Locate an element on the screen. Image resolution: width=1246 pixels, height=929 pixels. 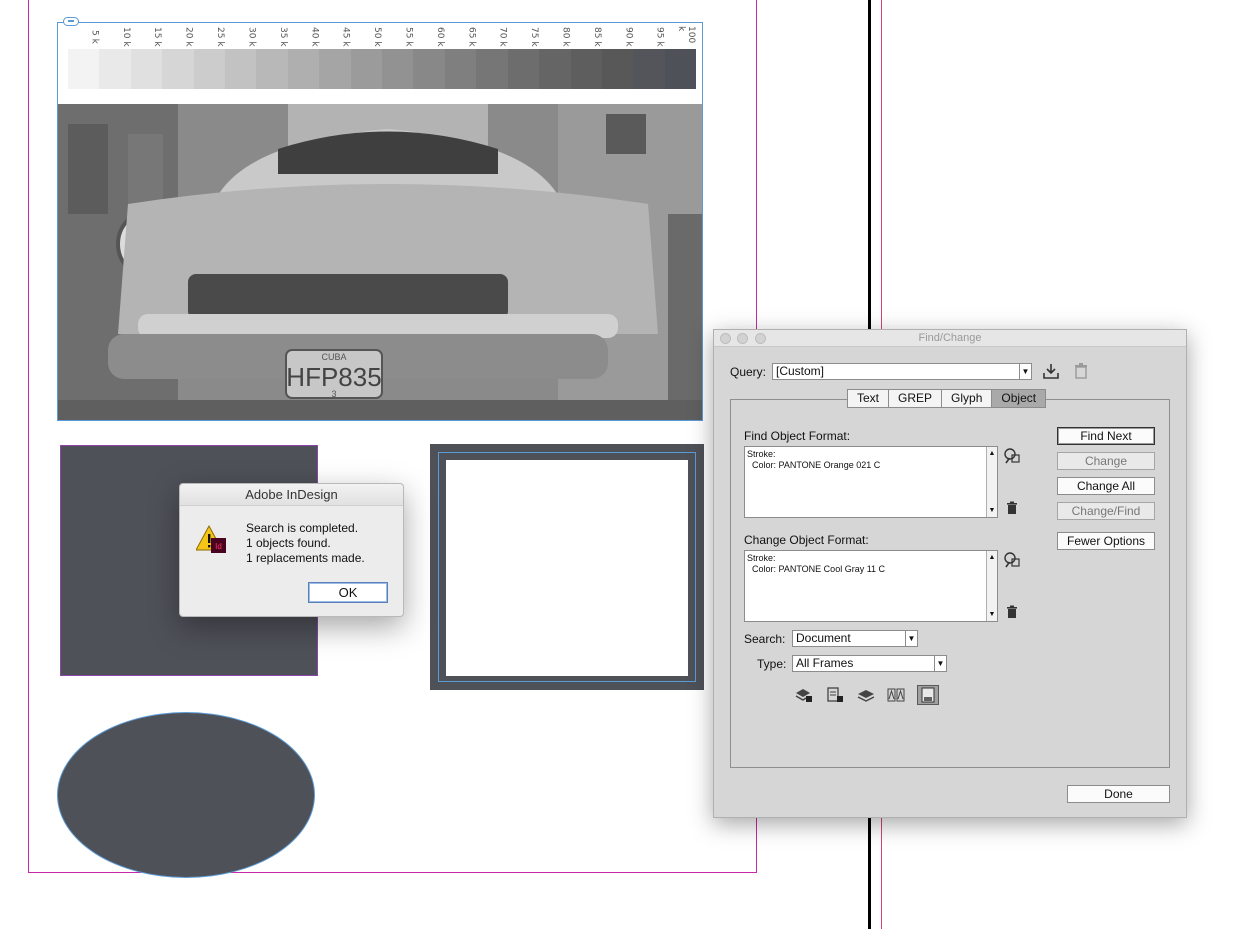
save-query-icon is located at coordinates (1051, 371).